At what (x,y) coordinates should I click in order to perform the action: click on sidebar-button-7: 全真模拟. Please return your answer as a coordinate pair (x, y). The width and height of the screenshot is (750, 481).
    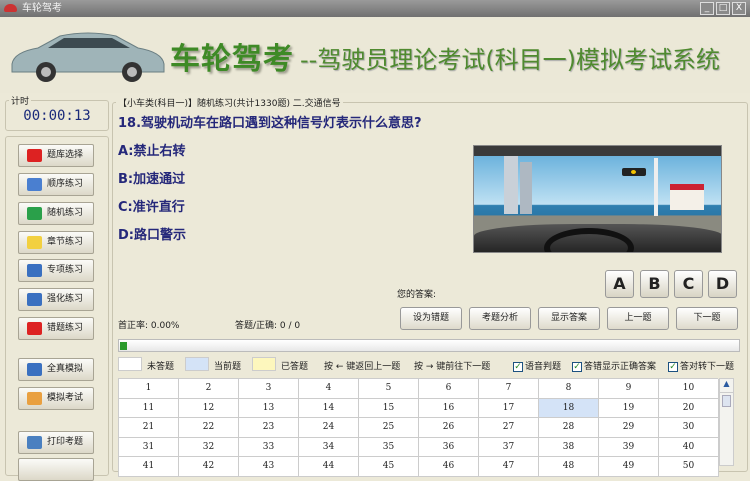
    Looking at the image, I should click on (56, 369).